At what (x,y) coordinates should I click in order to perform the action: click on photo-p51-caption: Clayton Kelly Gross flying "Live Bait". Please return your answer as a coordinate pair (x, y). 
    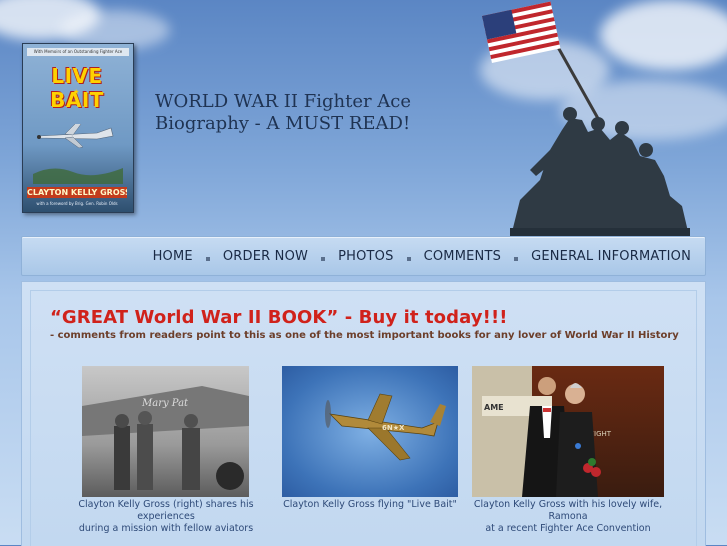
    Looking at the image, I should click on (370, 505).